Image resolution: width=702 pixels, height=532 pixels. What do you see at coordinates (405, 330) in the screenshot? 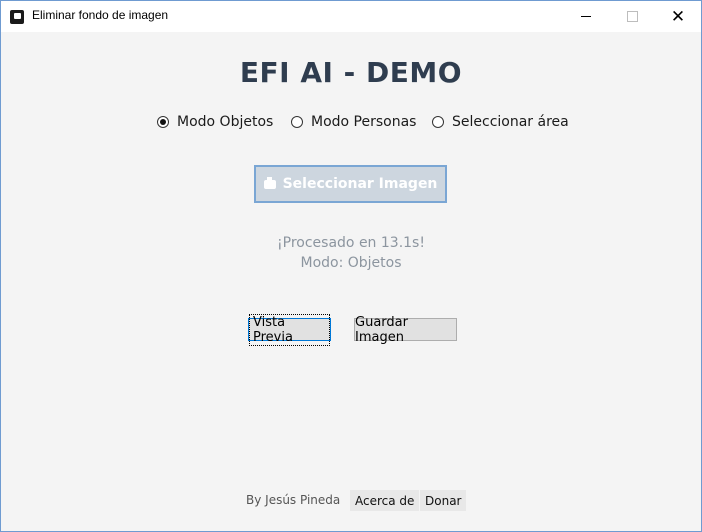
I see `save-image-button: Guardar Imagen` at bounding box center [405, 330].